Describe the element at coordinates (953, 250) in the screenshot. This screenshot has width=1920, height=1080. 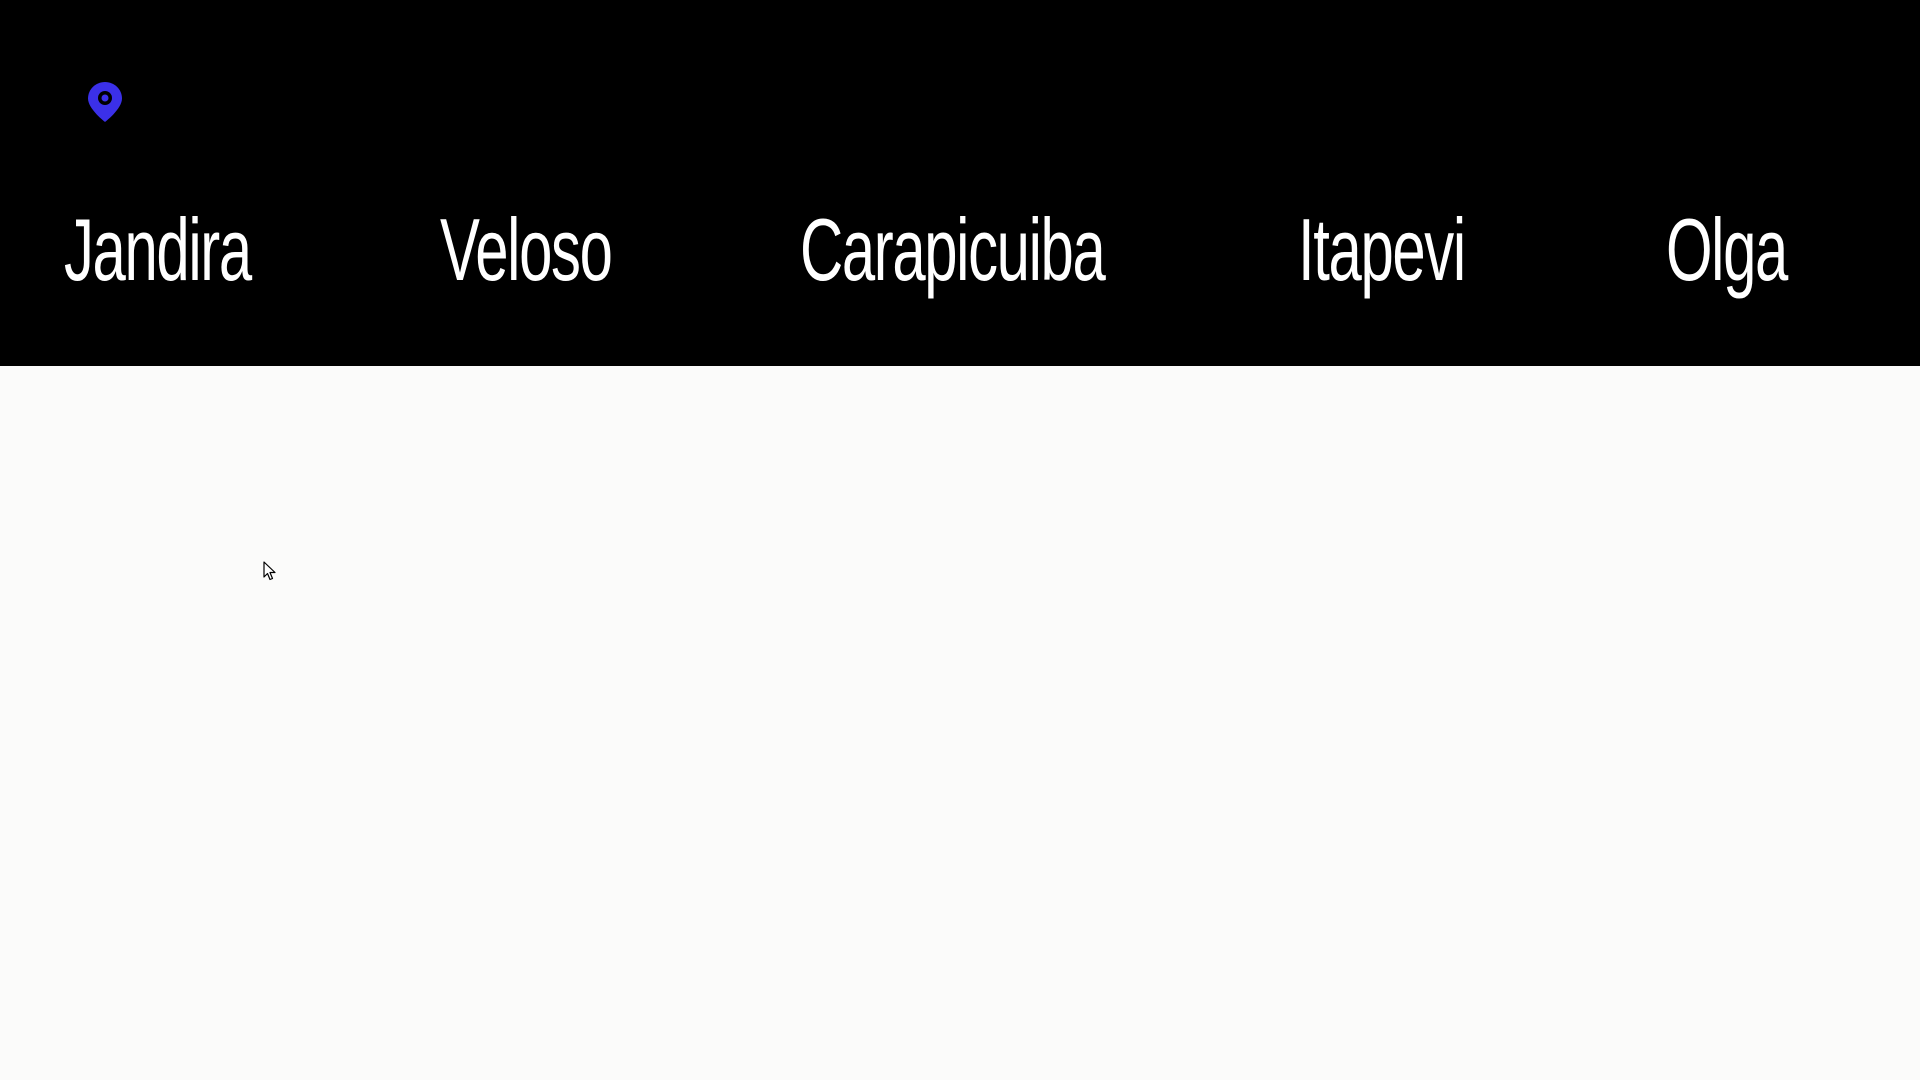
I see `nav-item-carapicuiba: Carapicuiba` at that location.